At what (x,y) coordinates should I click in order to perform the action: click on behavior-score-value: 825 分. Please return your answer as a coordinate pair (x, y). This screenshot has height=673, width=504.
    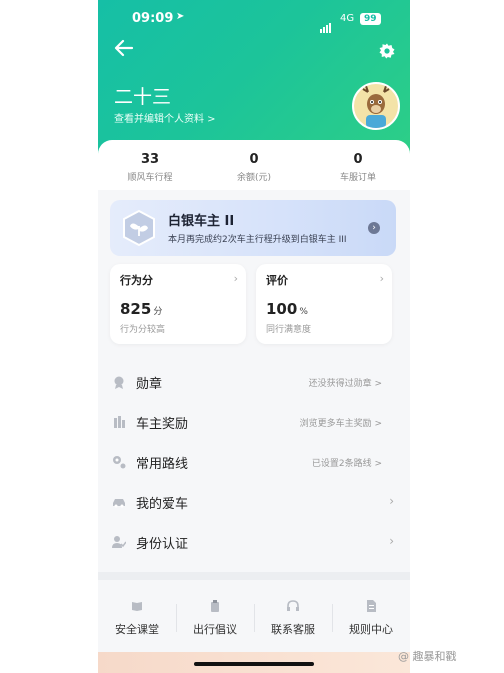
    Looking at the image, I should click on (141, 309).